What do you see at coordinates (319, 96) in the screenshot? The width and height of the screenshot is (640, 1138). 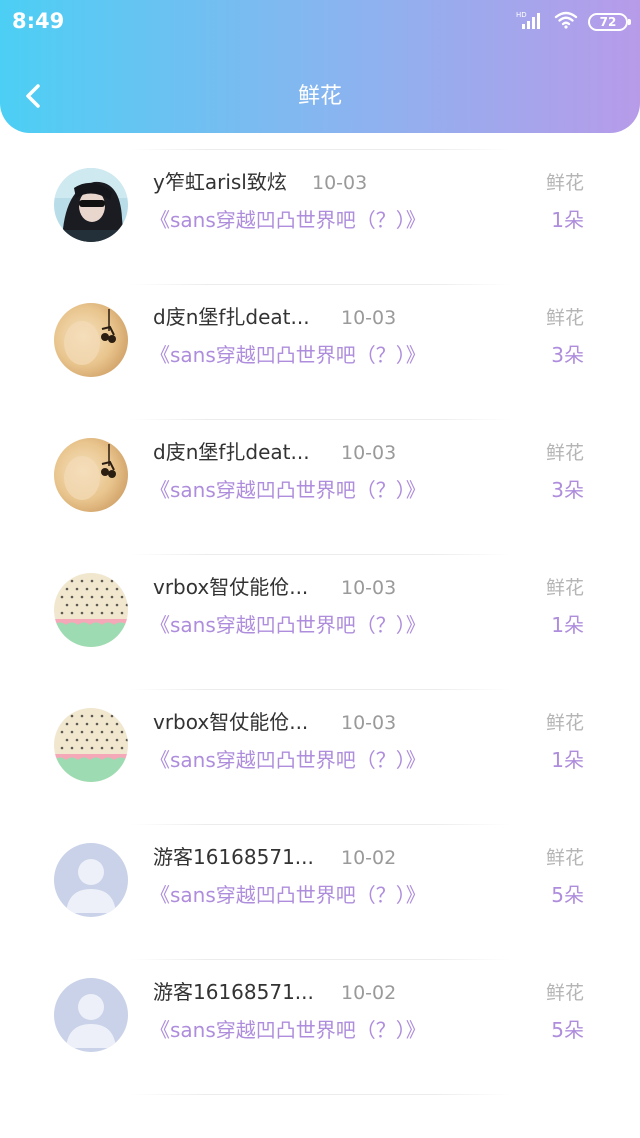 I see `page-title: 鲜花` at bounding box center [319, 96].